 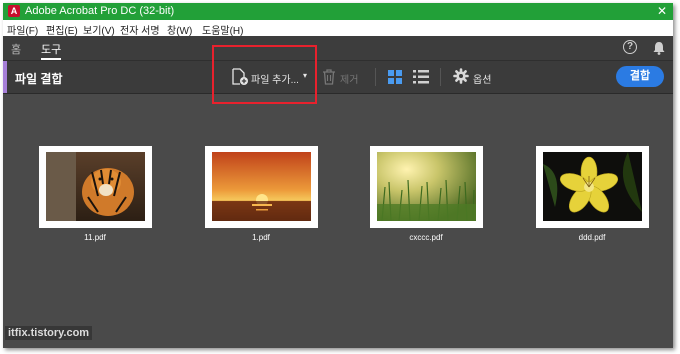 I want to click on file-name: ddd.pdf, so click(x=592, y=237).